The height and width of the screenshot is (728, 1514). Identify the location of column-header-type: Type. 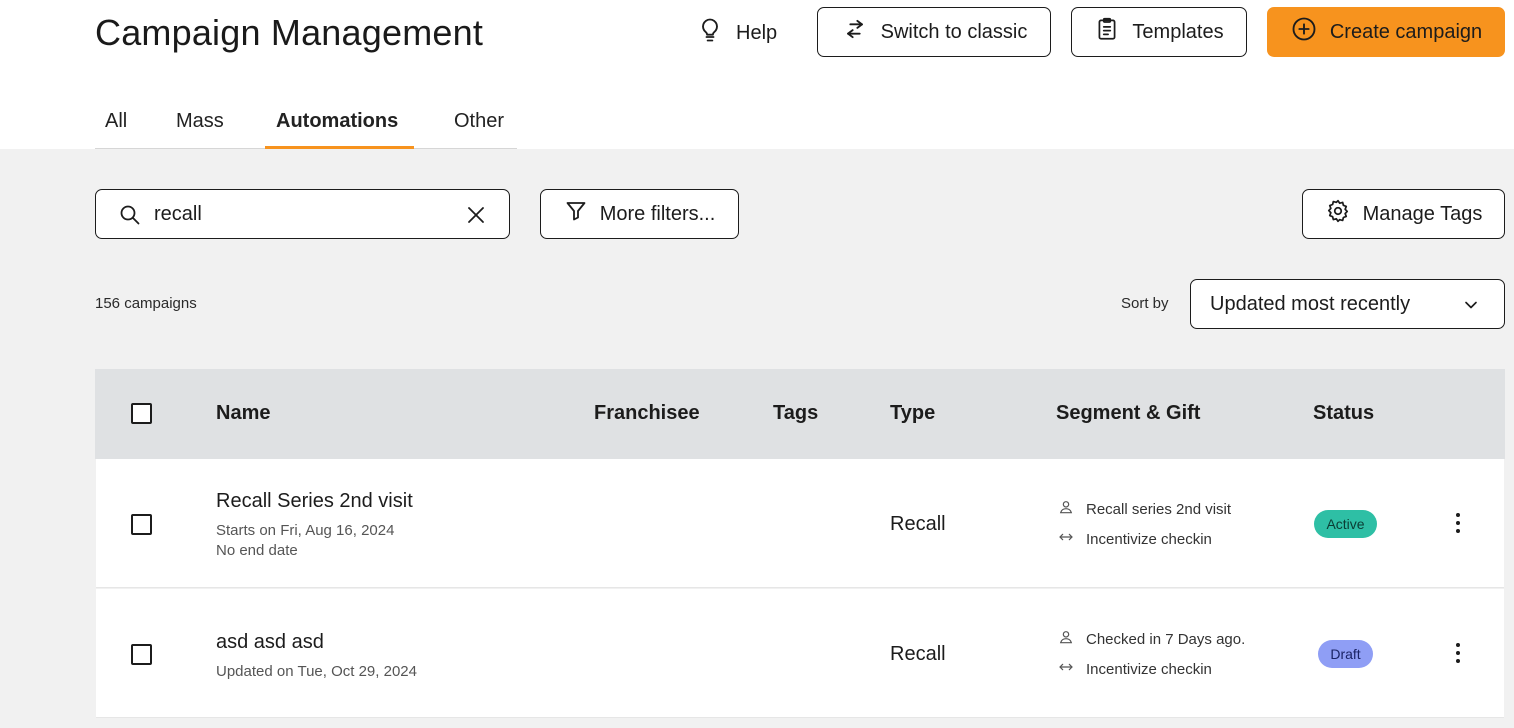
(912, 413).